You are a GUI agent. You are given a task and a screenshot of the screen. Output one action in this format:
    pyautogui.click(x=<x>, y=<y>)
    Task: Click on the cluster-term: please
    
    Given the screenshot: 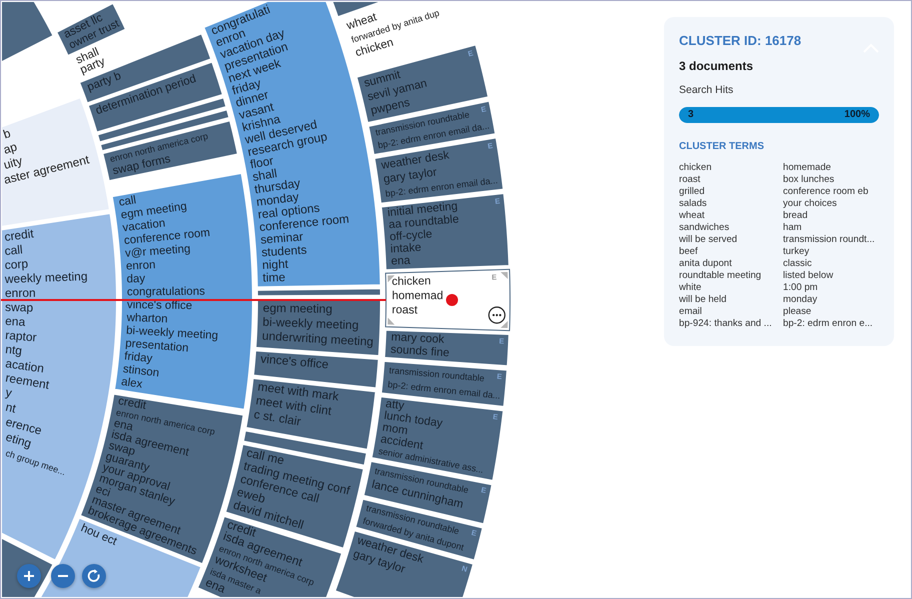 What is the action you would take?
    pyautogui.click(x=797, y=312)
    